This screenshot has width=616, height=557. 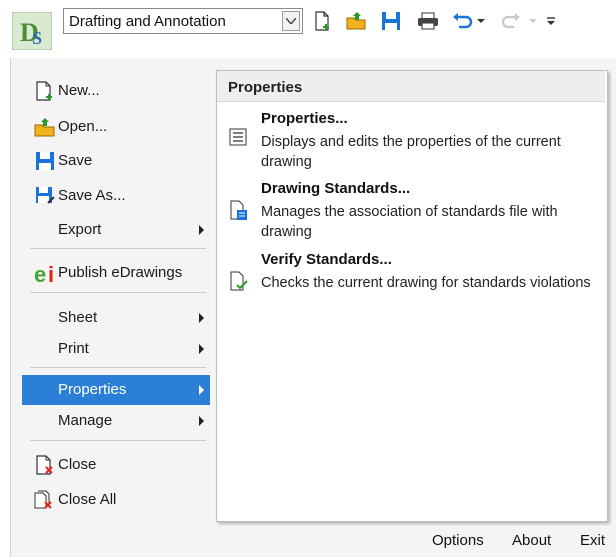 I want to click on new-icon, so click(x=323, y=21).